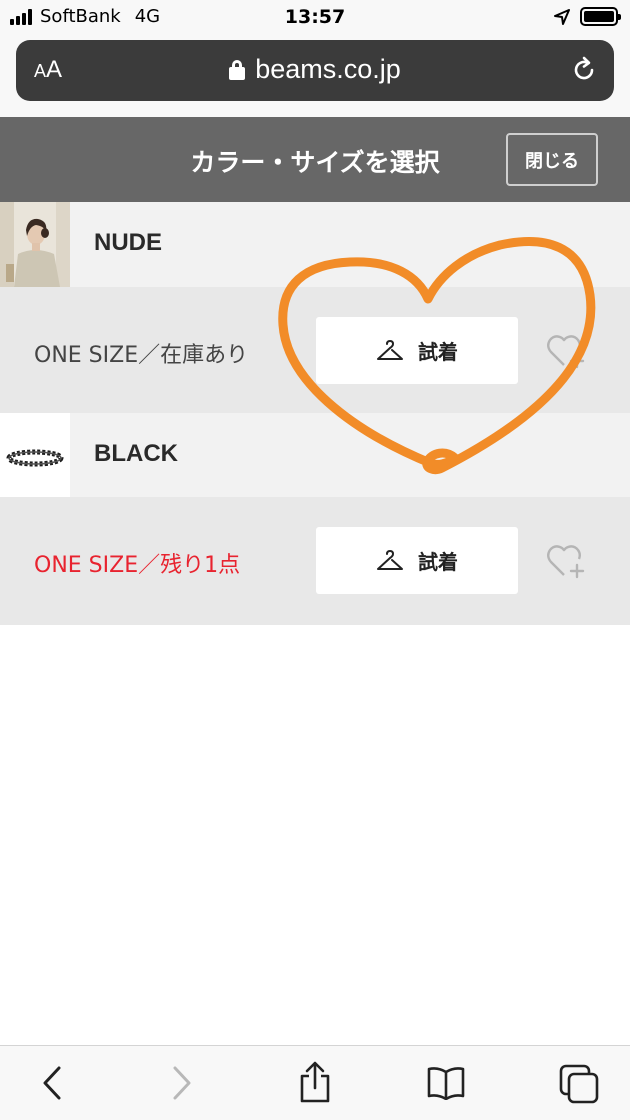  What do you see at coordinates (141, 355) in the screenshot?
I see `size-stock-label: ONE SIZE／在庫あり` at bounding box center [141, 355].